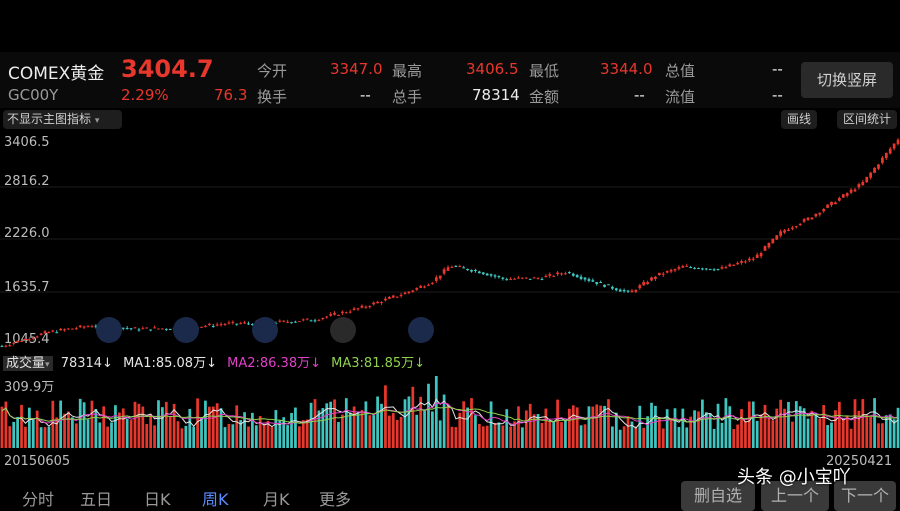 The width and height of the screenshot is (900, 511). What do you see at coordinates (272, 97) in the screenshot?
I see `turnover-label: 换手` at bounding box center [272, 97].